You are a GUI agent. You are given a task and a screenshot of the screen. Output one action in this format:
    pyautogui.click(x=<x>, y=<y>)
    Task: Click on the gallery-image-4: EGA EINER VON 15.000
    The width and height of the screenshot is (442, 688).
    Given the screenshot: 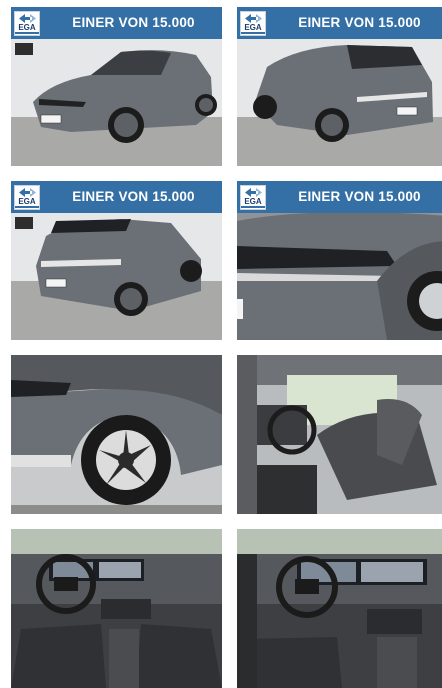 What is the action you would take?
    pyautogui.click(x=339, y=260)
    